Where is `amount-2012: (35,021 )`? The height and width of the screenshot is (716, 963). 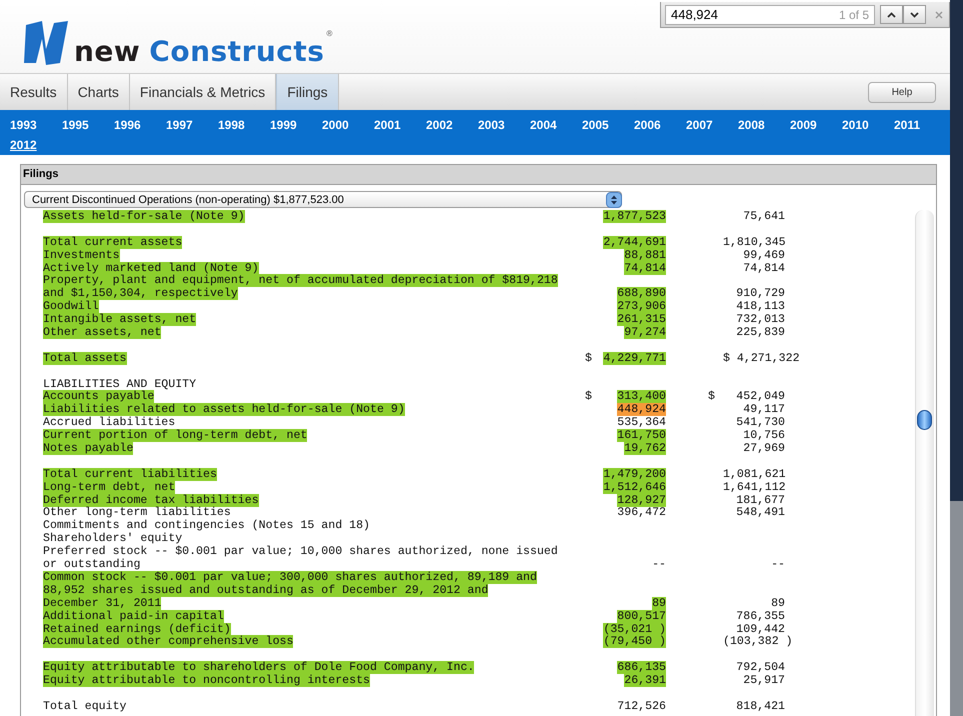
amount-2012: (35,021 ) is located at coordinates (634, 629).